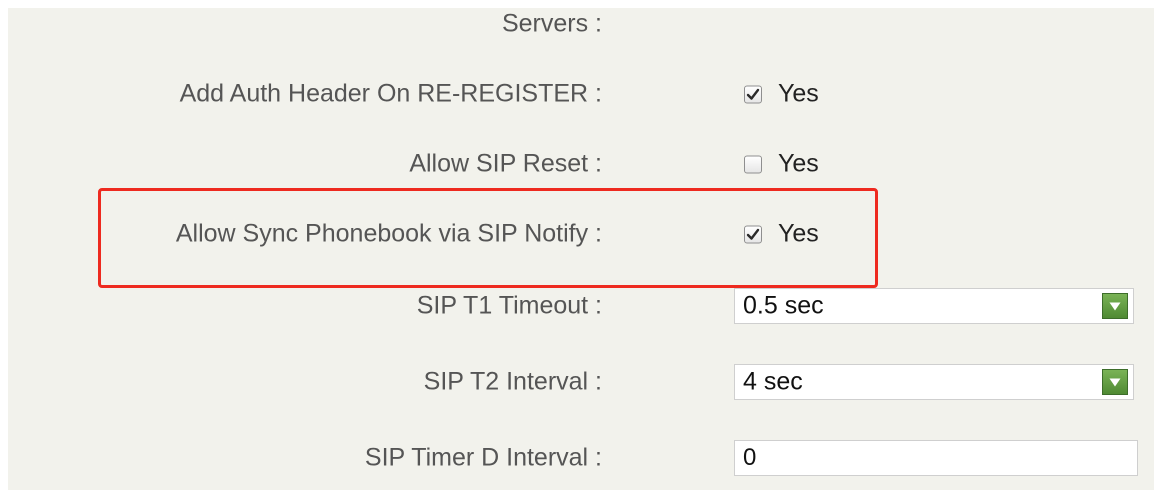  I want to click on add-auth-header-yes-label: Yes, so click(798, 93).